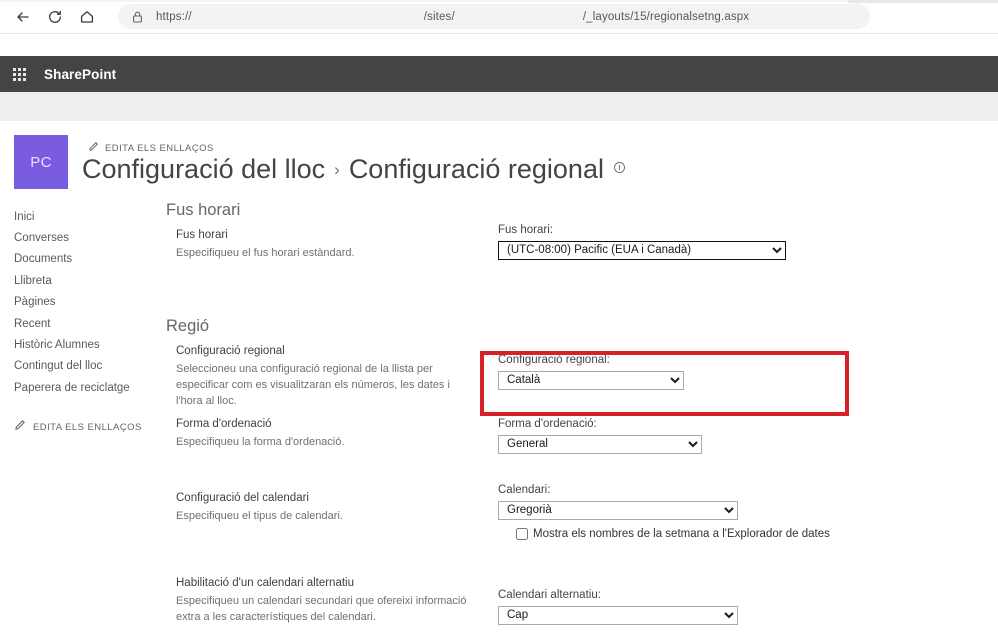 The width and height of the screenshot is (998, 641). Describe the element at coordinates (591, 380) in the screenshot. I see `locale-select: Català` at that location.